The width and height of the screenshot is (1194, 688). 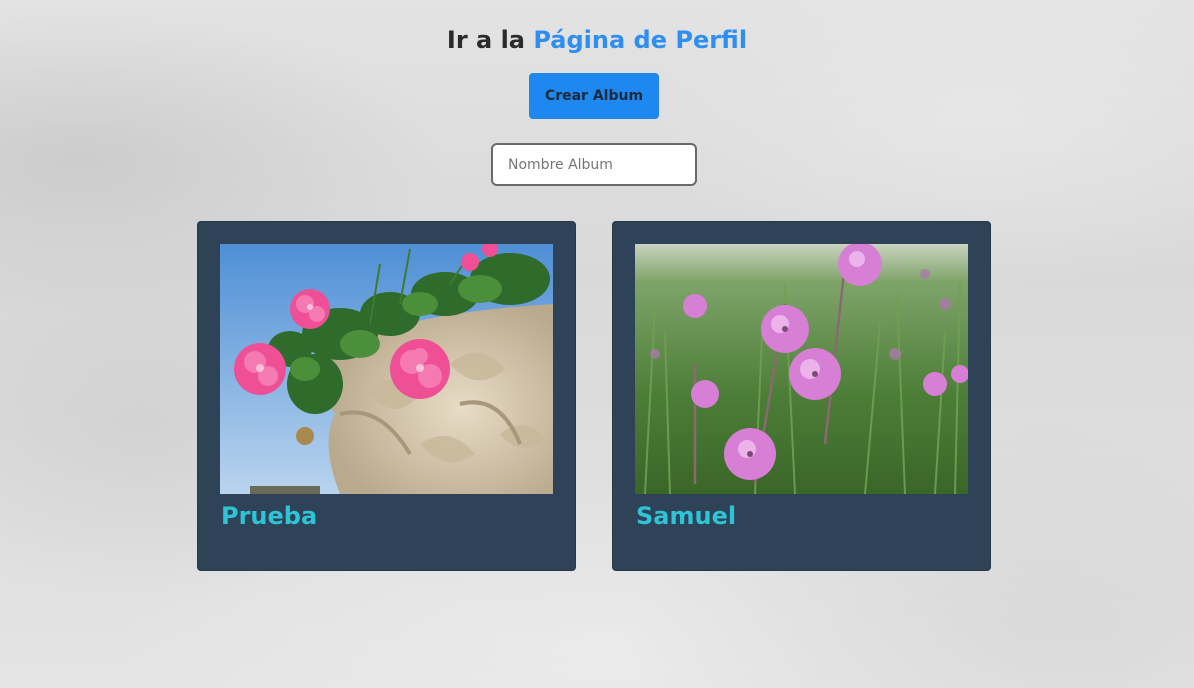 I want to click on album-title: Samuel, so click(x=686, y=516).